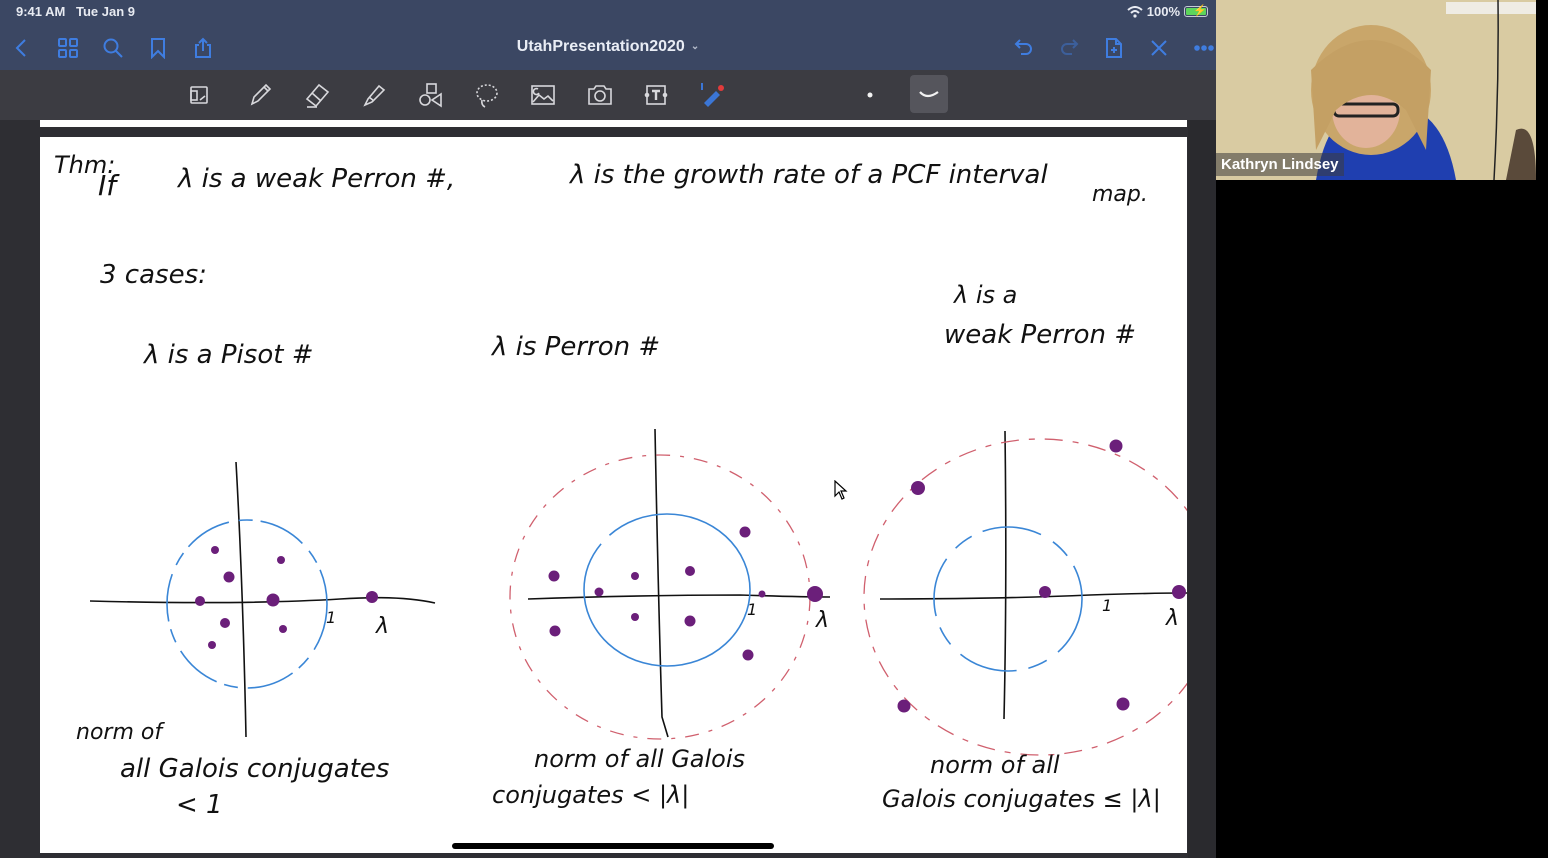 This screenshot has height=858, width=1548. I want to click on close-icon, so click(1159, 48).